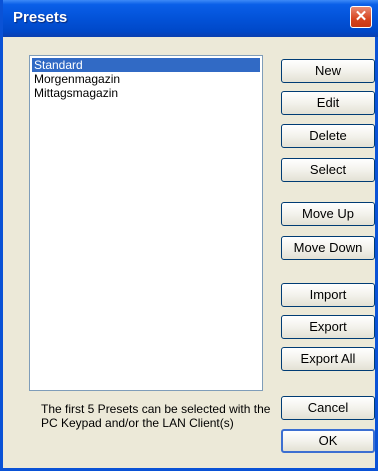  What do you see at coordinates (328, 295) in the screenshot?
I see `import-button: Import` at bounding box center [328, 295].